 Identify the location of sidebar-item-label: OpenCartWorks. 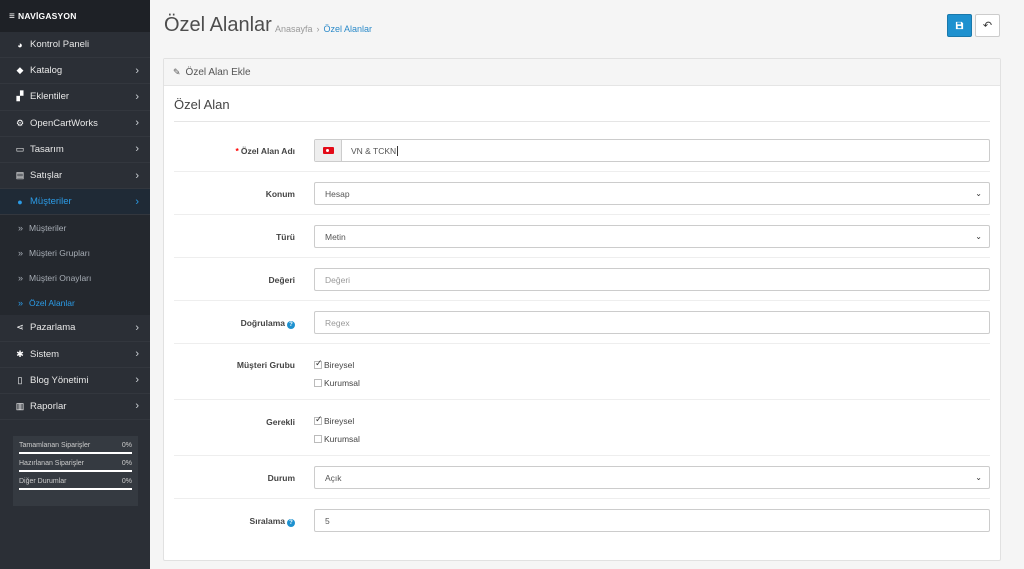
(64, 123).